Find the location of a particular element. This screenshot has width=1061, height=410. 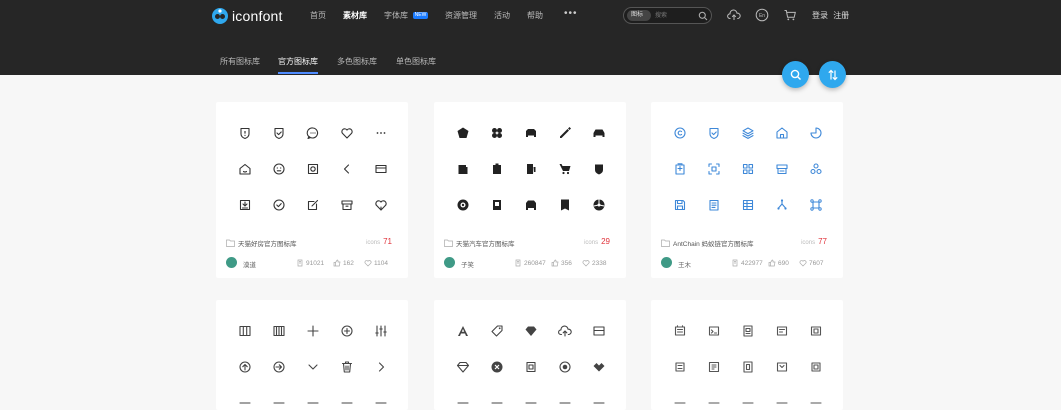

card-icon is located at coordinates (599, 331).